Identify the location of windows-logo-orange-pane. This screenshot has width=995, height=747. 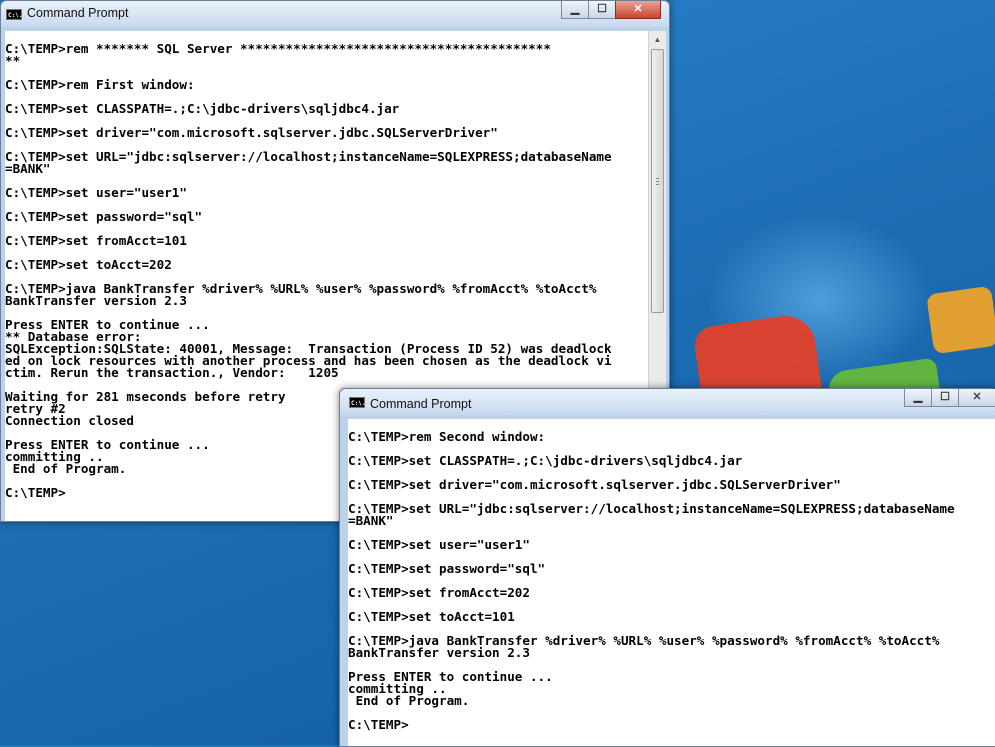
(960, 320).